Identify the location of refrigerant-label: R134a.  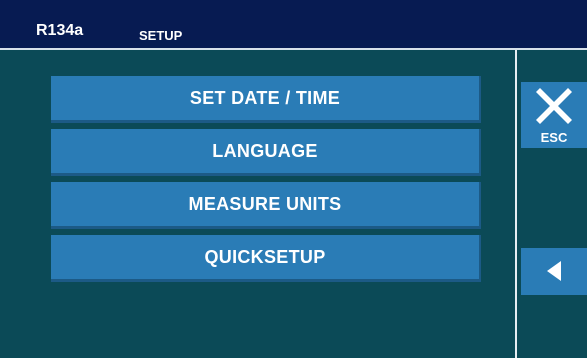
(60, 30).